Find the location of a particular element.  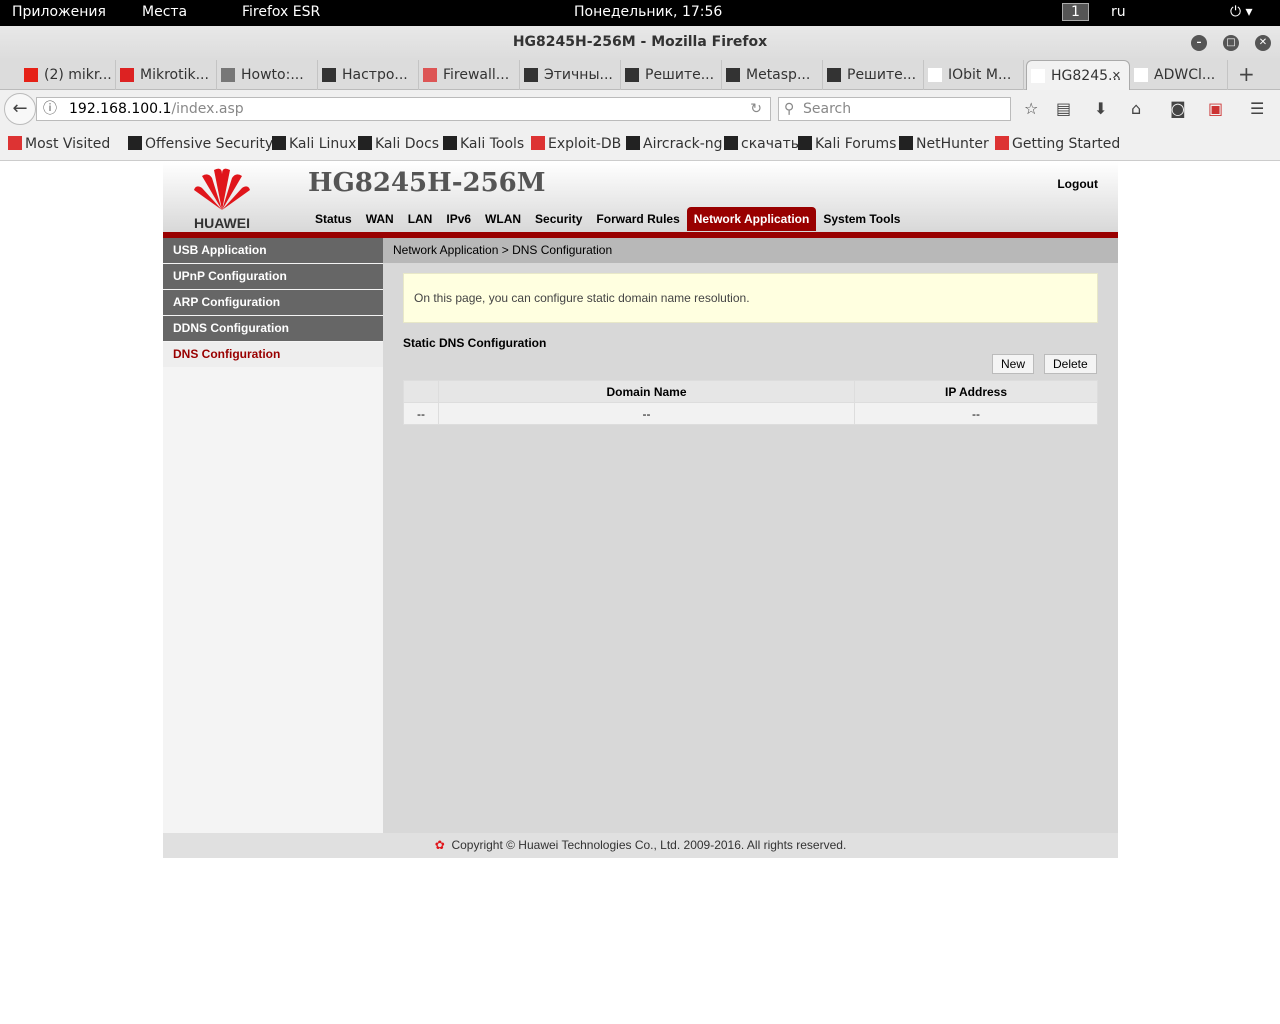

new-tab-icon: + is located at coordinates (1246, 74).